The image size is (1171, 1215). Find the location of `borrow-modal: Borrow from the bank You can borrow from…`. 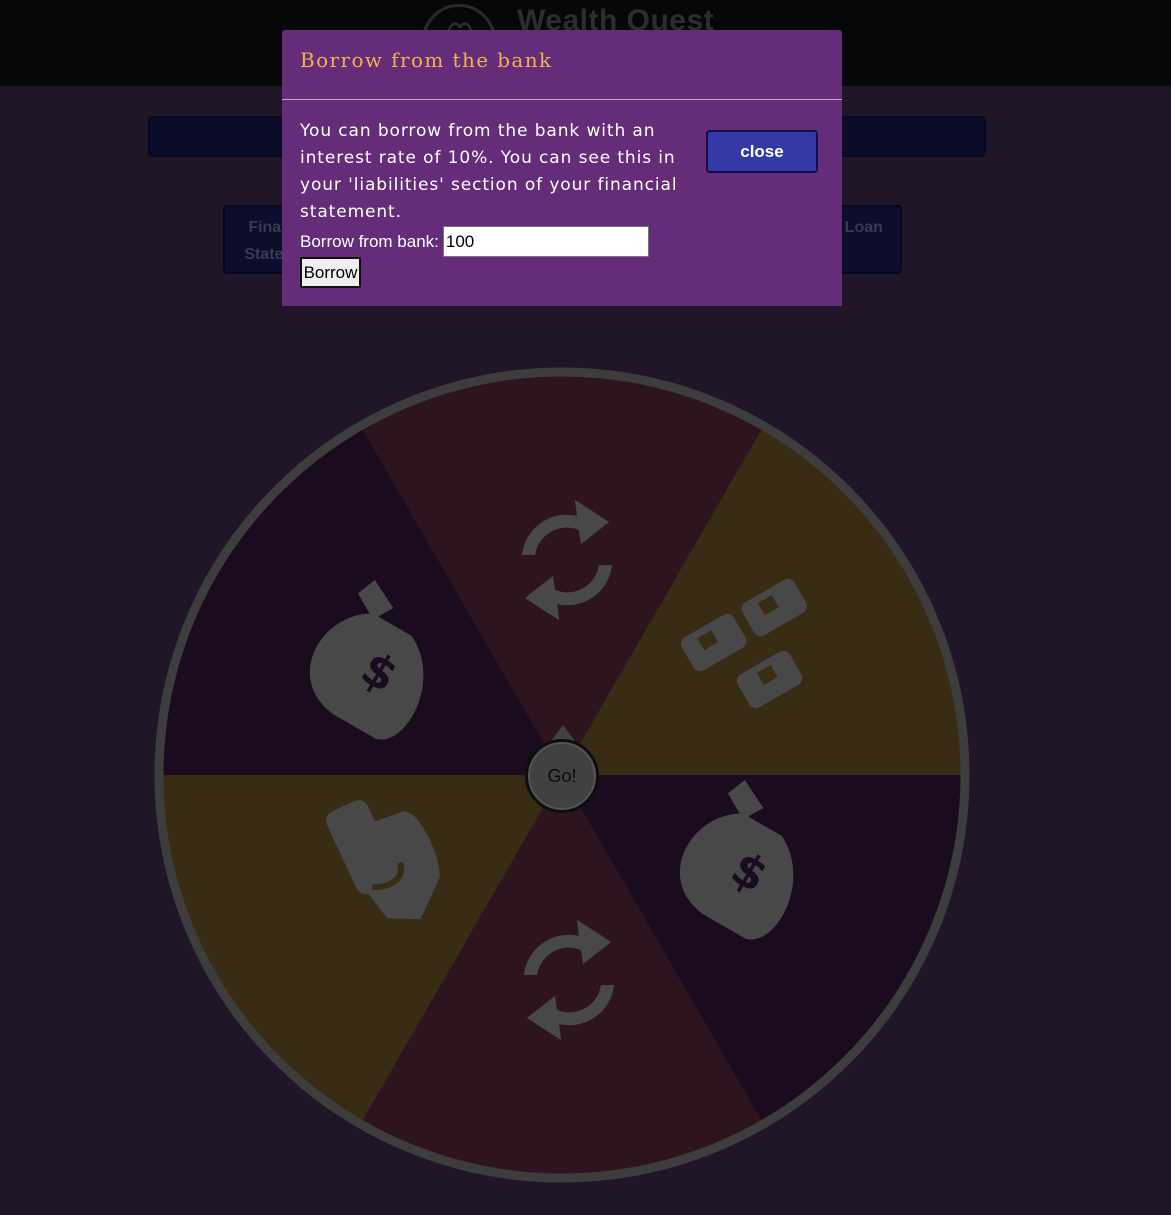

borrow-modal: Borrow from the bank You can borrow from… is located at coordinates (562, 168).